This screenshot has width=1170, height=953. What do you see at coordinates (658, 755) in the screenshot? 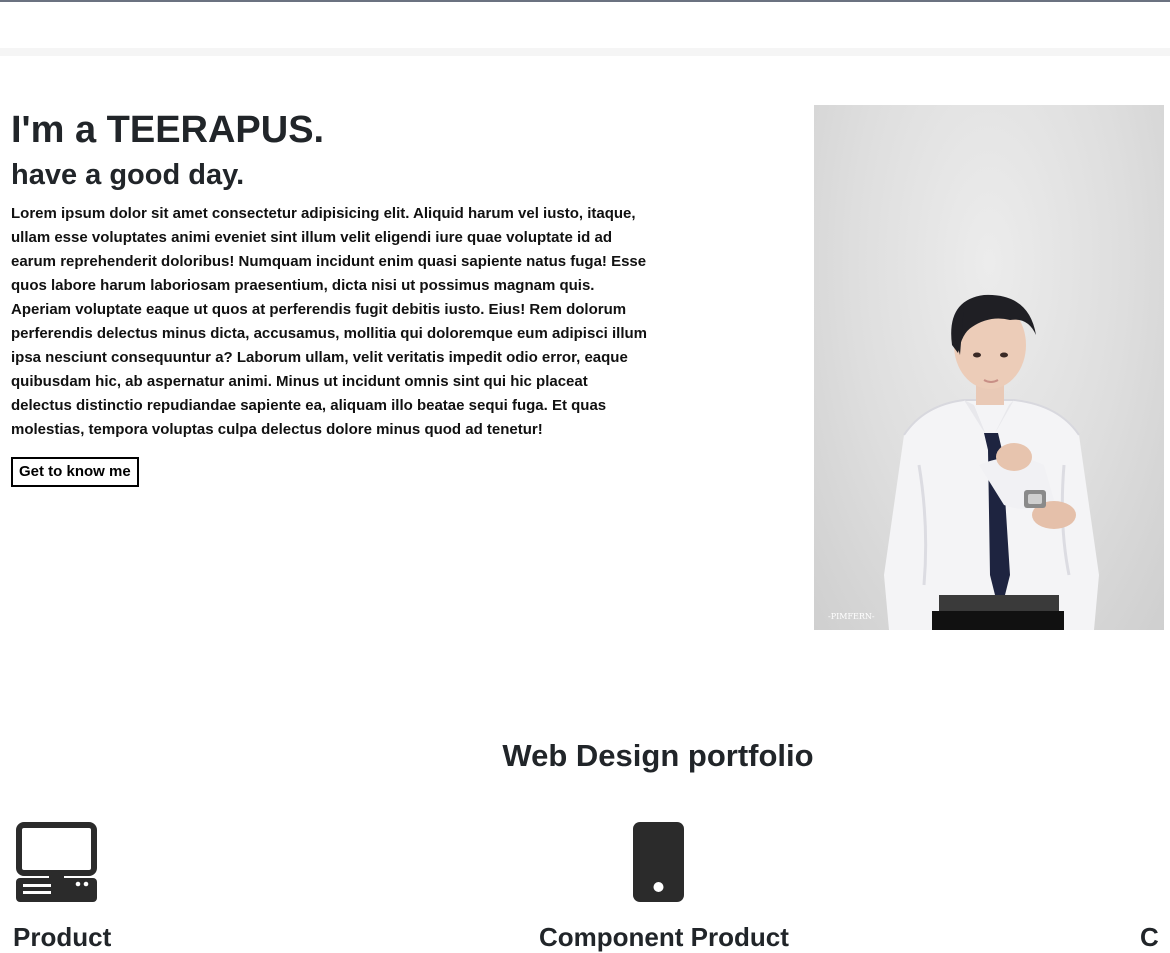
I see `portfolio-title: Web Design portfolio` at bounding box center [658, 755].